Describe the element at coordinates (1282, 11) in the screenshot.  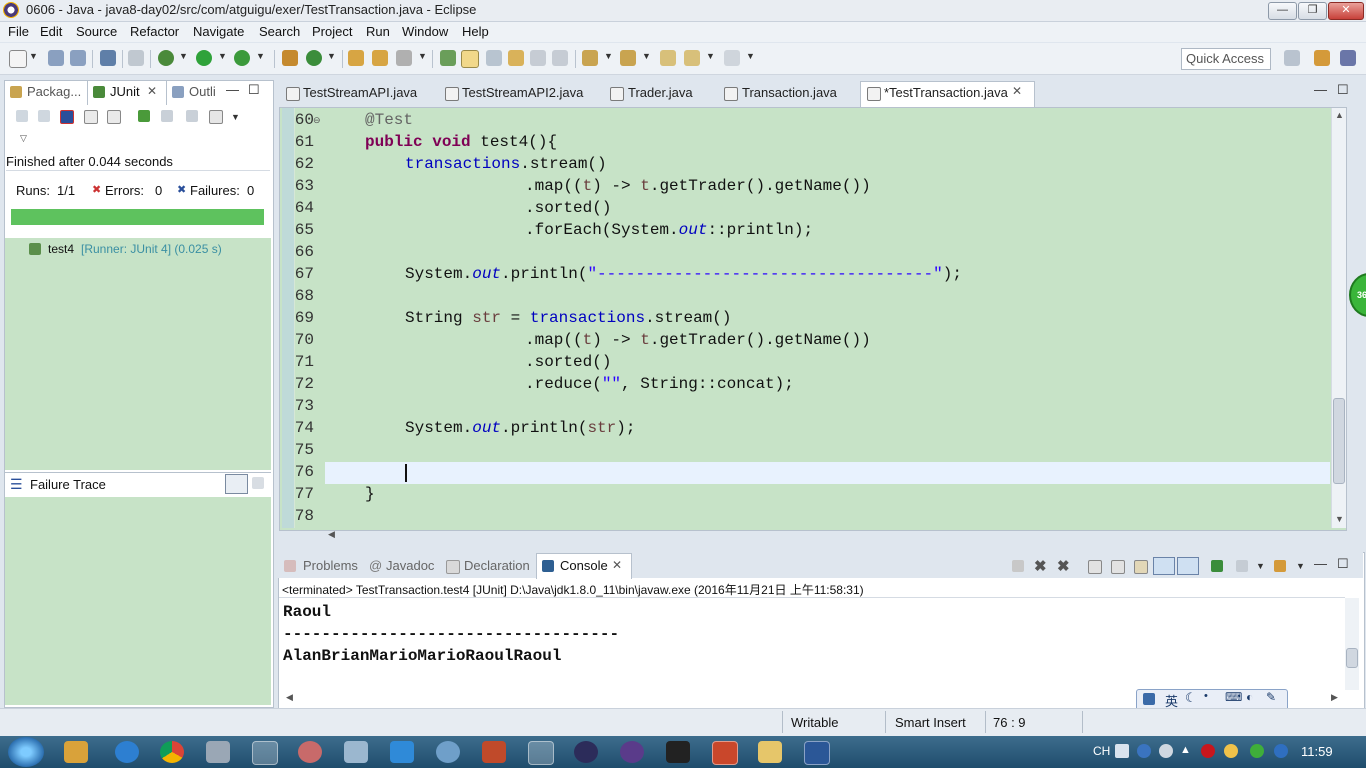
I see `minimize-button: —` at that location.